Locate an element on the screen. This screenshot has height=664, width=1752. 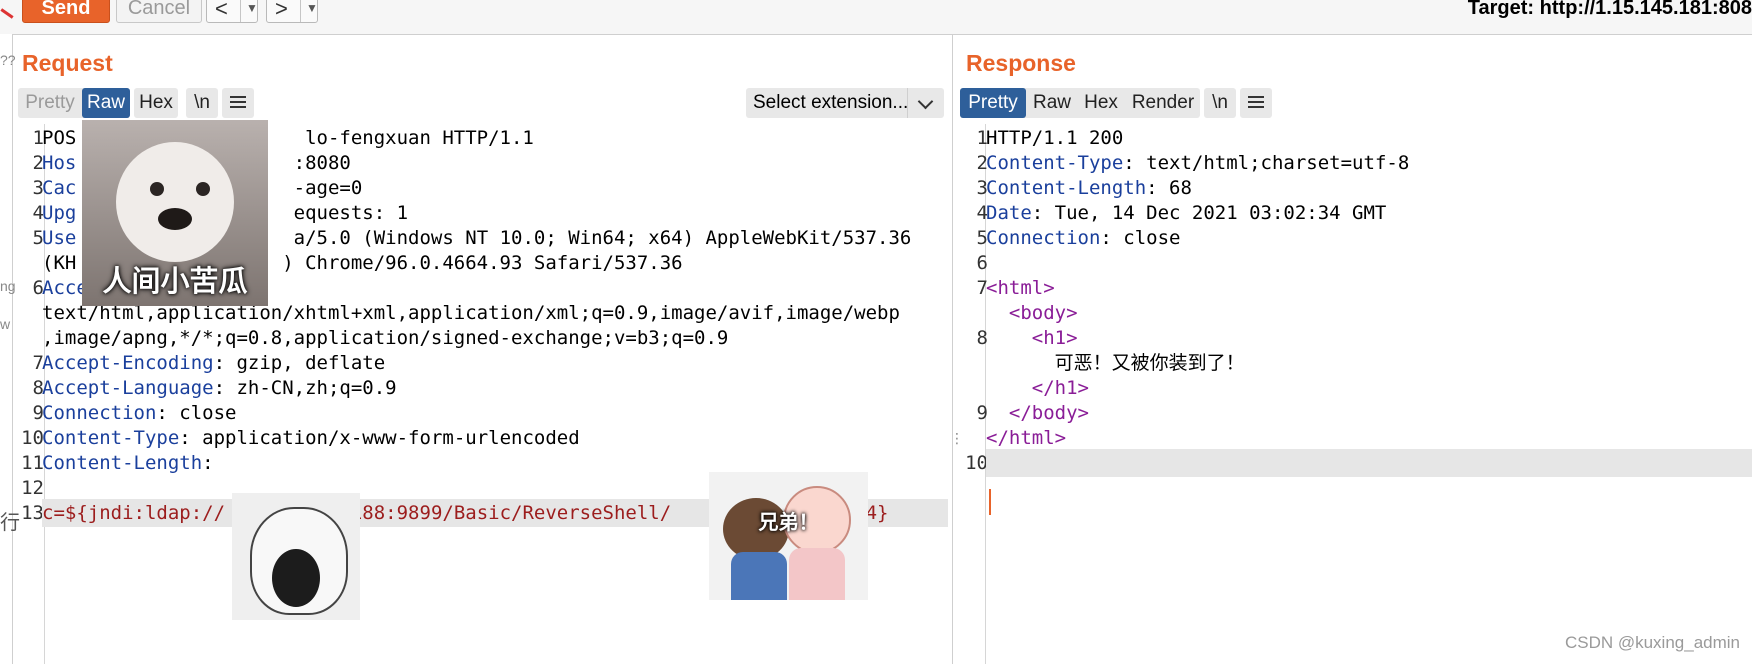
request-newline-toggle: \n is located at coordinates (202, 103).